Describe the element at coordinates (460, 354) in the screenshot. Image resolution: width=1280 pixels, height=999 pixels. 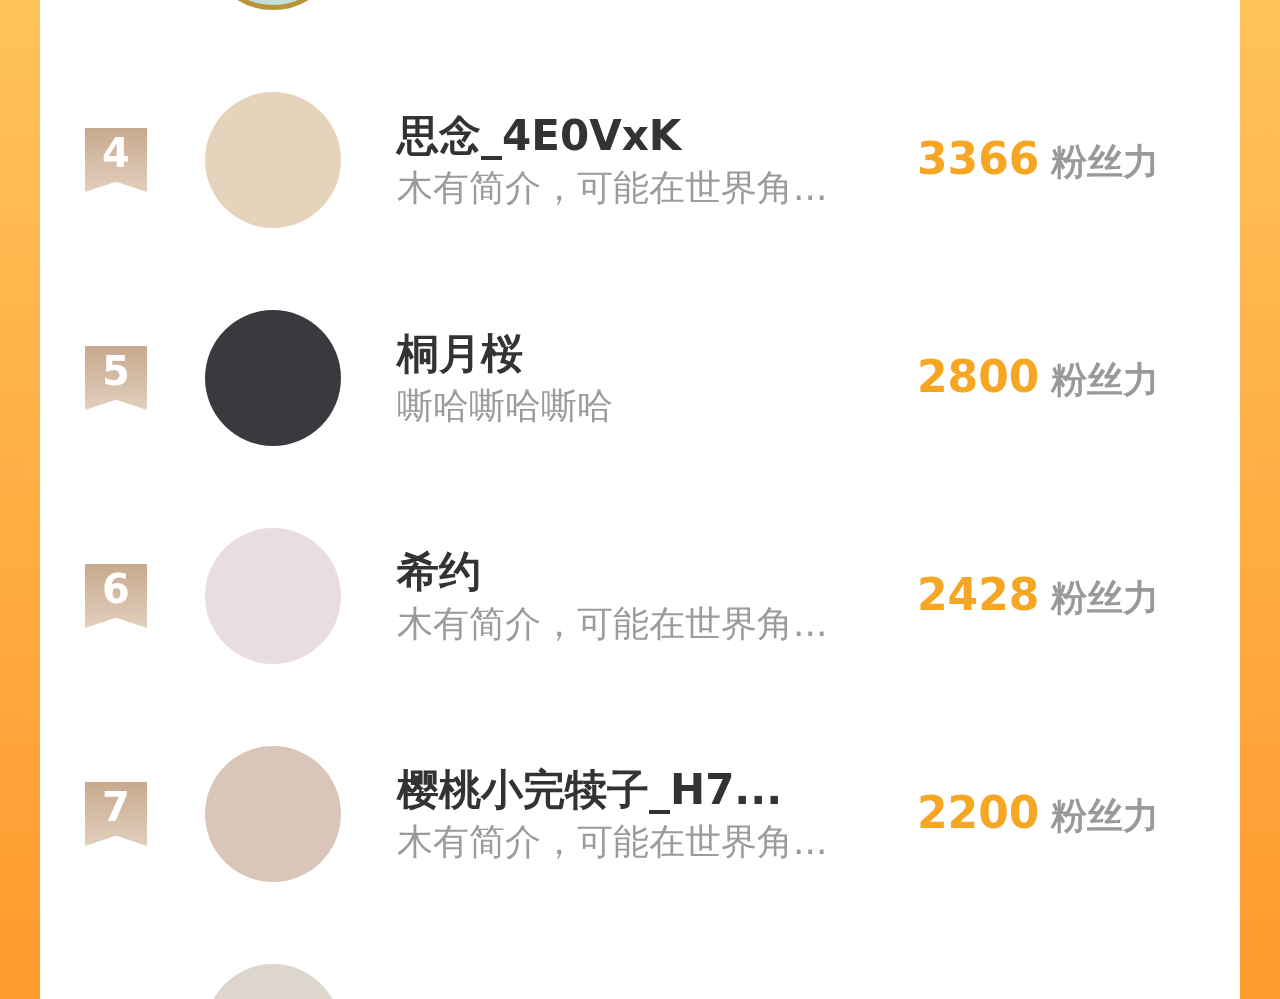
I see `user-name: 桐月桜` at that location.